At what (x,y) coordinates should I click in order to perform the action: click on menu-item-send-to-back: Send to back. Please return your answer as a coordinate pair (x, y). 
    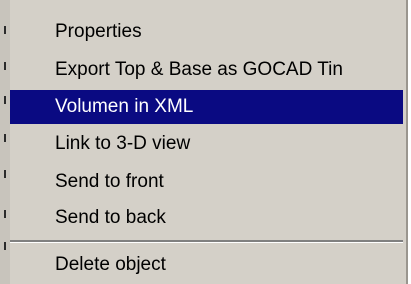
    Looking at the image, I should click on (206, 218).